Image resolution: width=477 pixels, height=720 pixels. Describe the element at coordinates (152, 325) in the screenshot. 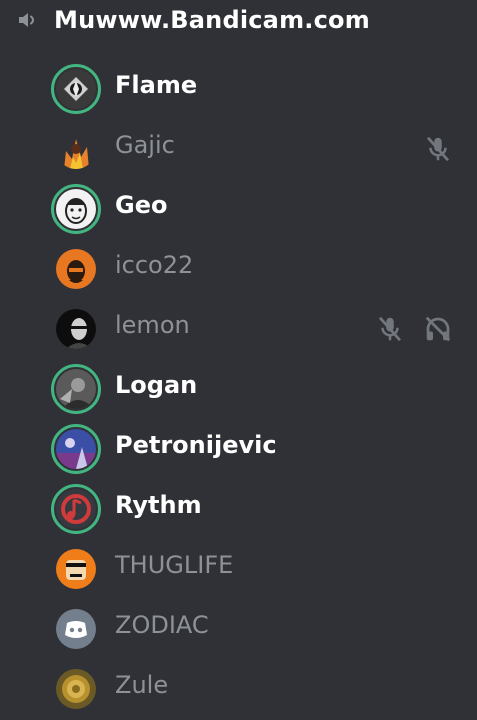

I see `member-name: lemon` at that location.